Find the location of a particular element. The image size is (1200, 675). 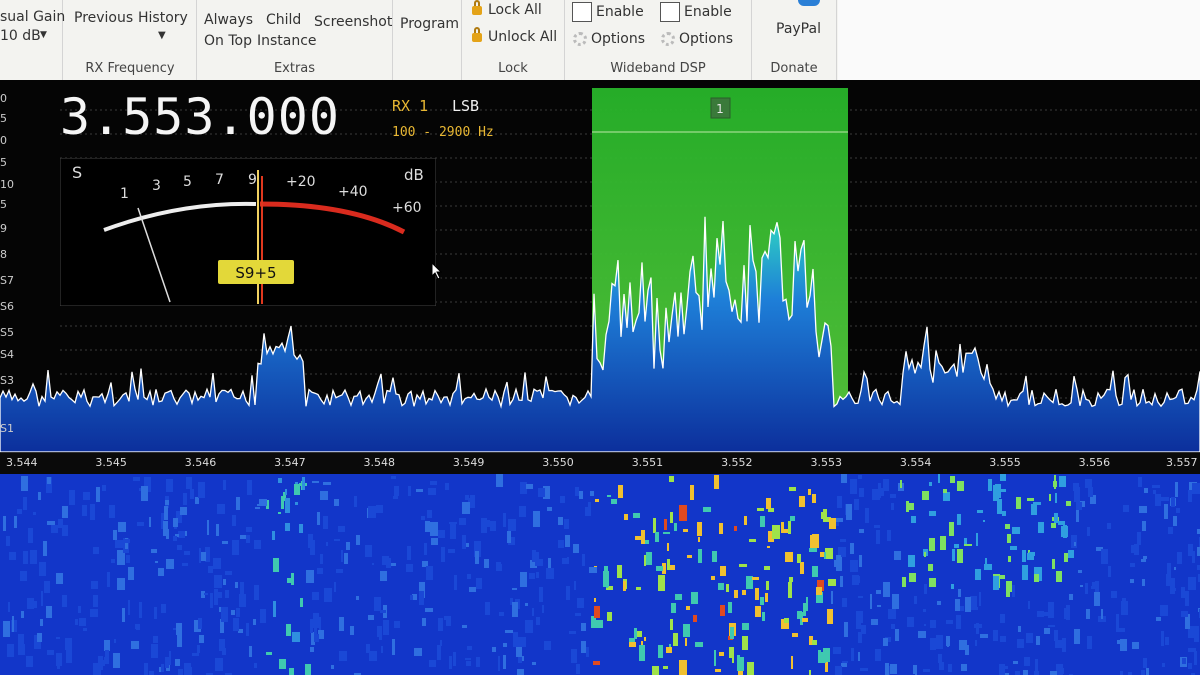

freq-tick-label: 3.553 is located at coordinates (826, 462).